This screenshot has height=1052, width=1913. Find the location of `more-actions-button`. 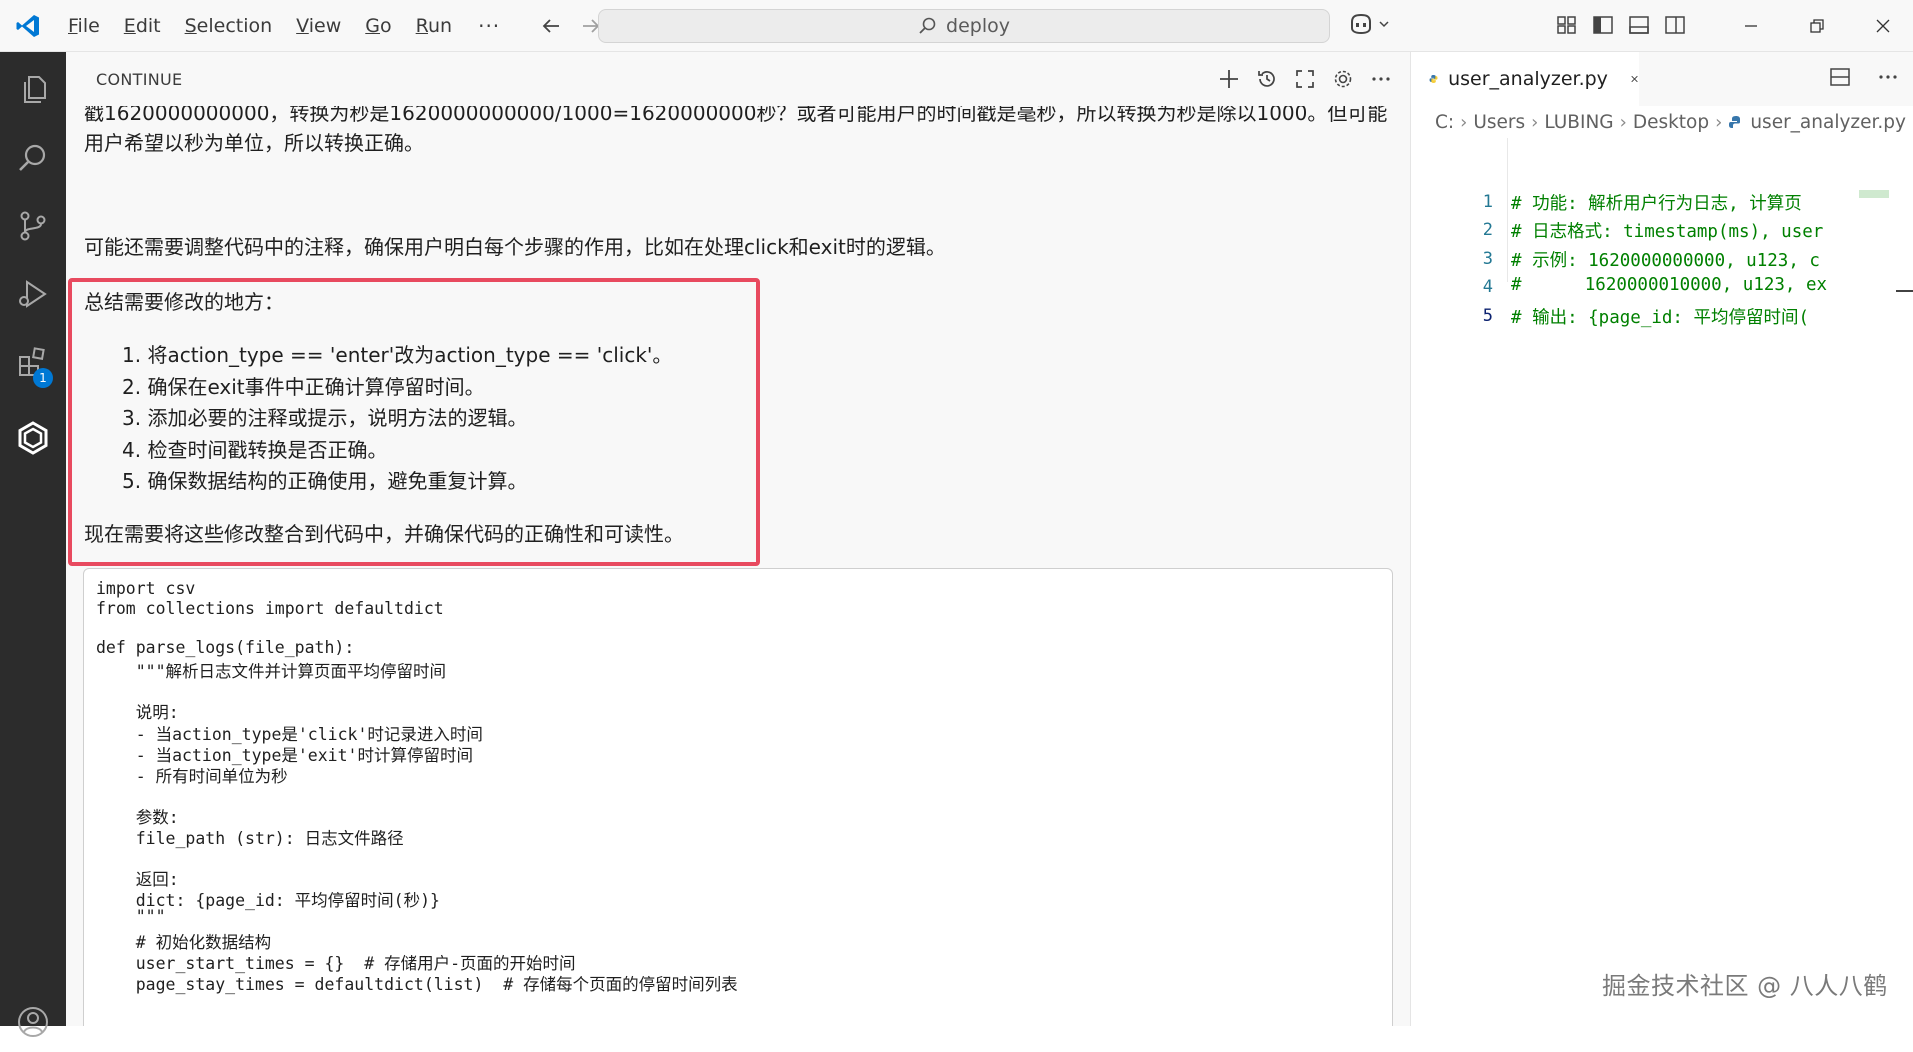

more-actions-button is located at coordinates (1381, 79).